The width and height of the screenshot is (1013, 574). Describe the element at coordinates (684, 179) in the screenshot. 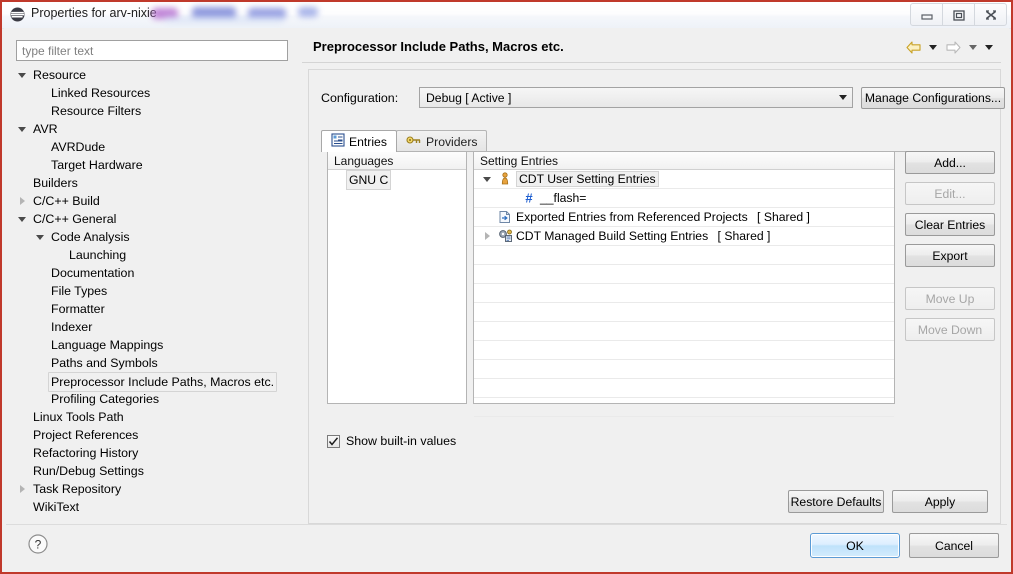

I see `setting-entry-row: CDT User Setting Entries` at that location.